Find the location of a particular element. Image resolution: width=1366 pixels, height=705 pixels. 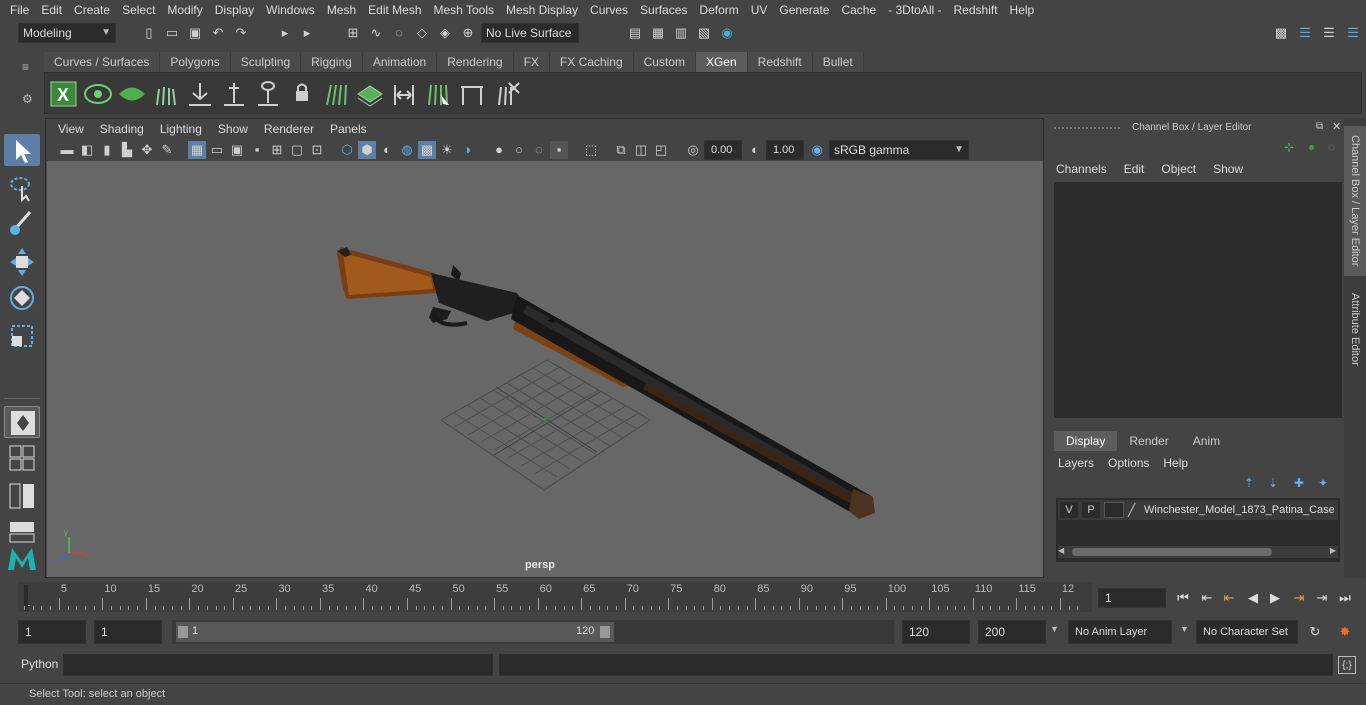

snap-grid-icon: ⊞ is located at coordinates (353, 33).